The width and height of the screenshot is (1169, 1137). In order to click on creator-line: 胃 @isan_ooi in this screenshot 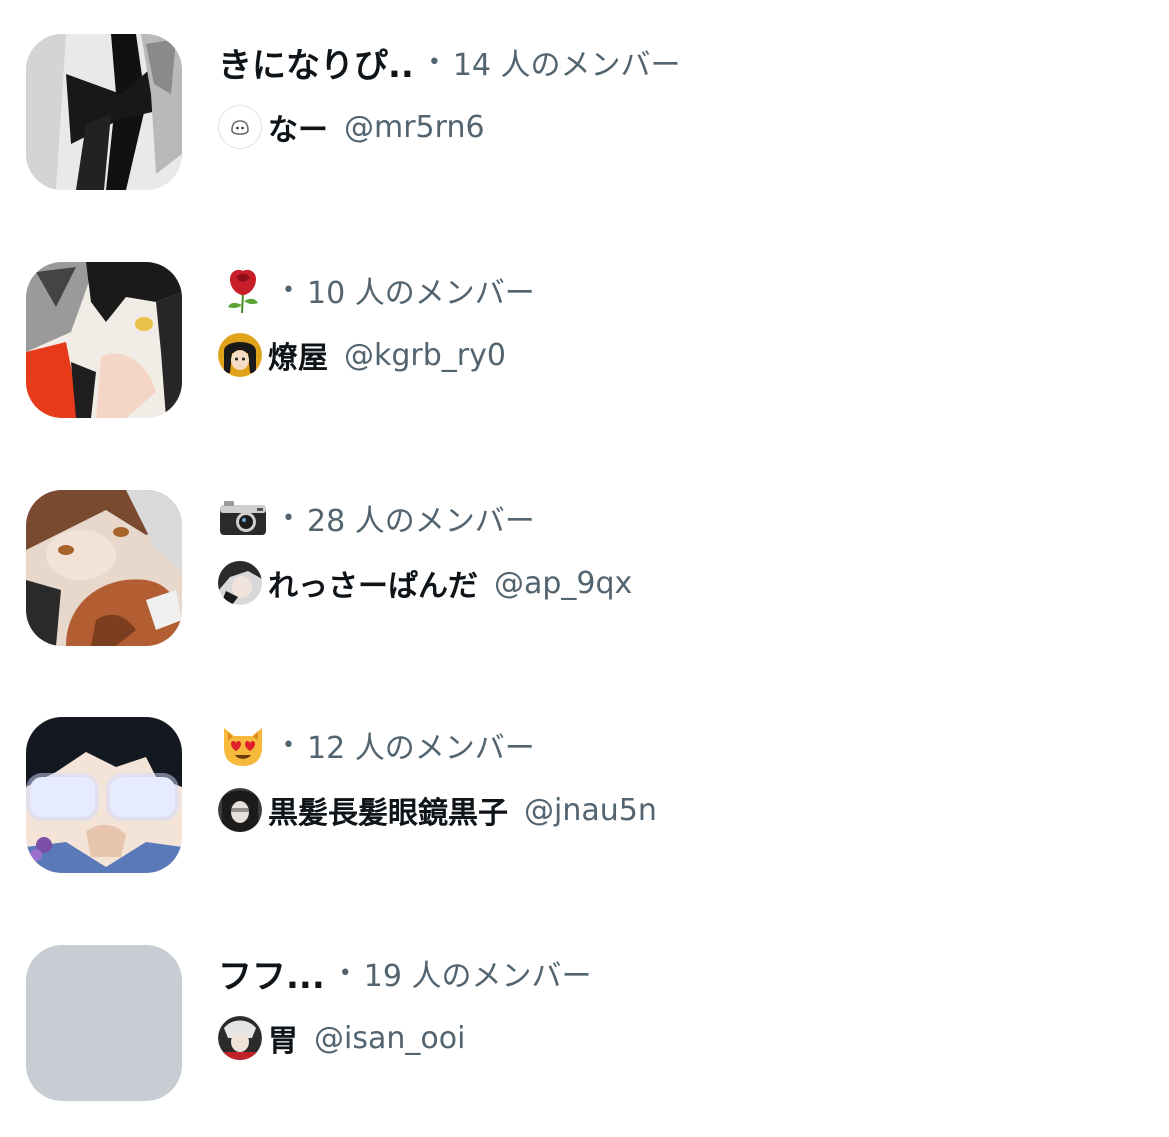, I will do `click(341, 1038)`.